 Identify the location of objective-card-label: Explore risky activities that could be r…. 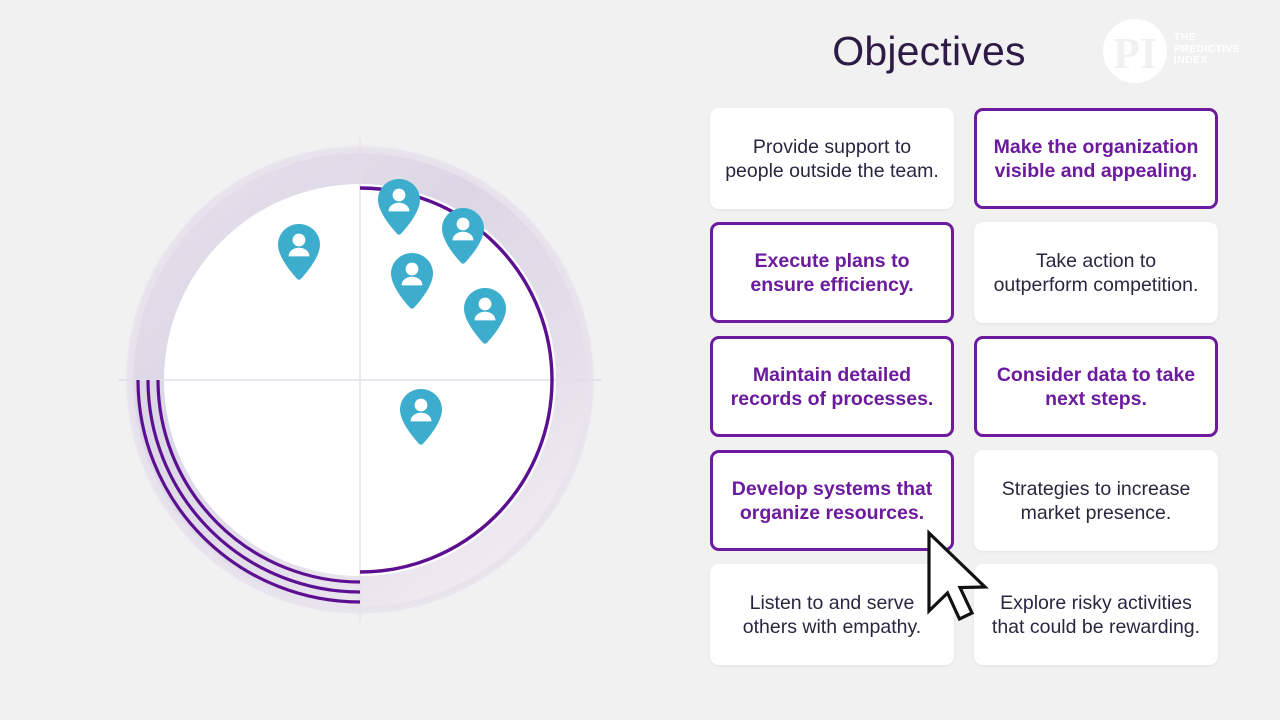
(1096, 614).